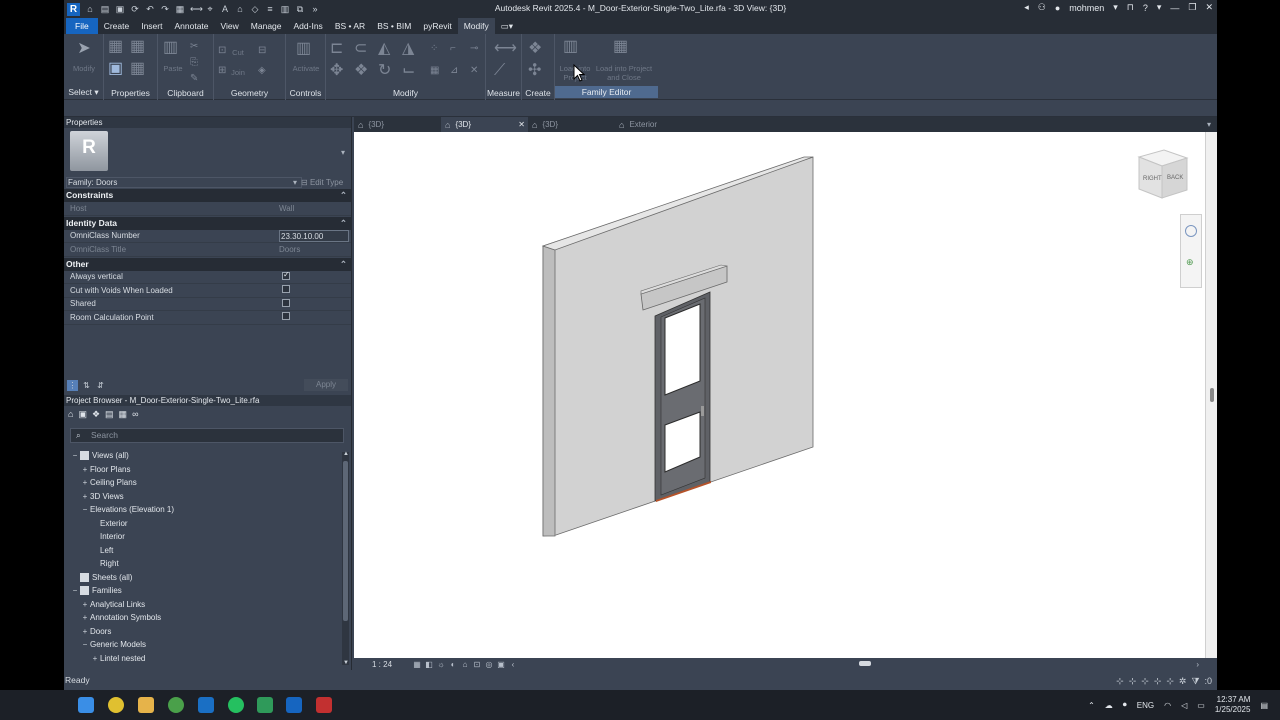 This screenshot has height=720, width=1280. Describe the element at coordinates (384, 71) in the screenshot. I see `rotate-icon: ↻` at that location.